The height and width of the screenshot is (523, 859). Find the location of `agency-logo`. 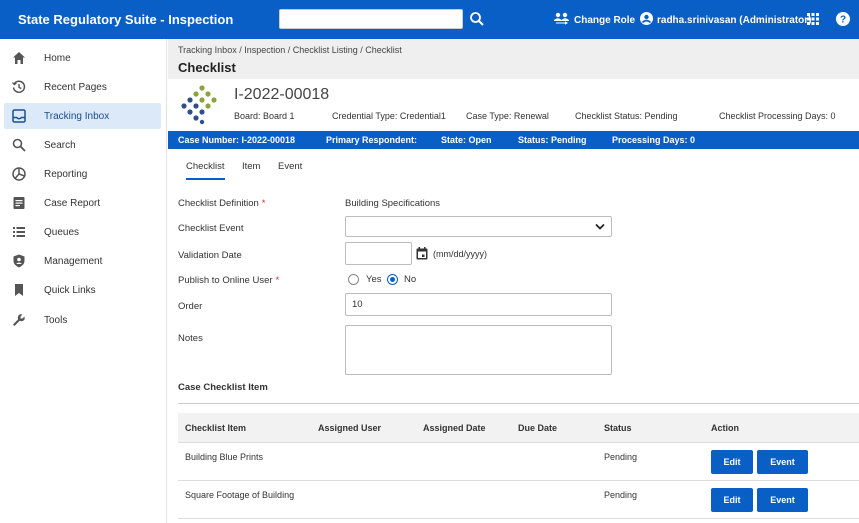

agency-logo is located at coordinates (201, 105).